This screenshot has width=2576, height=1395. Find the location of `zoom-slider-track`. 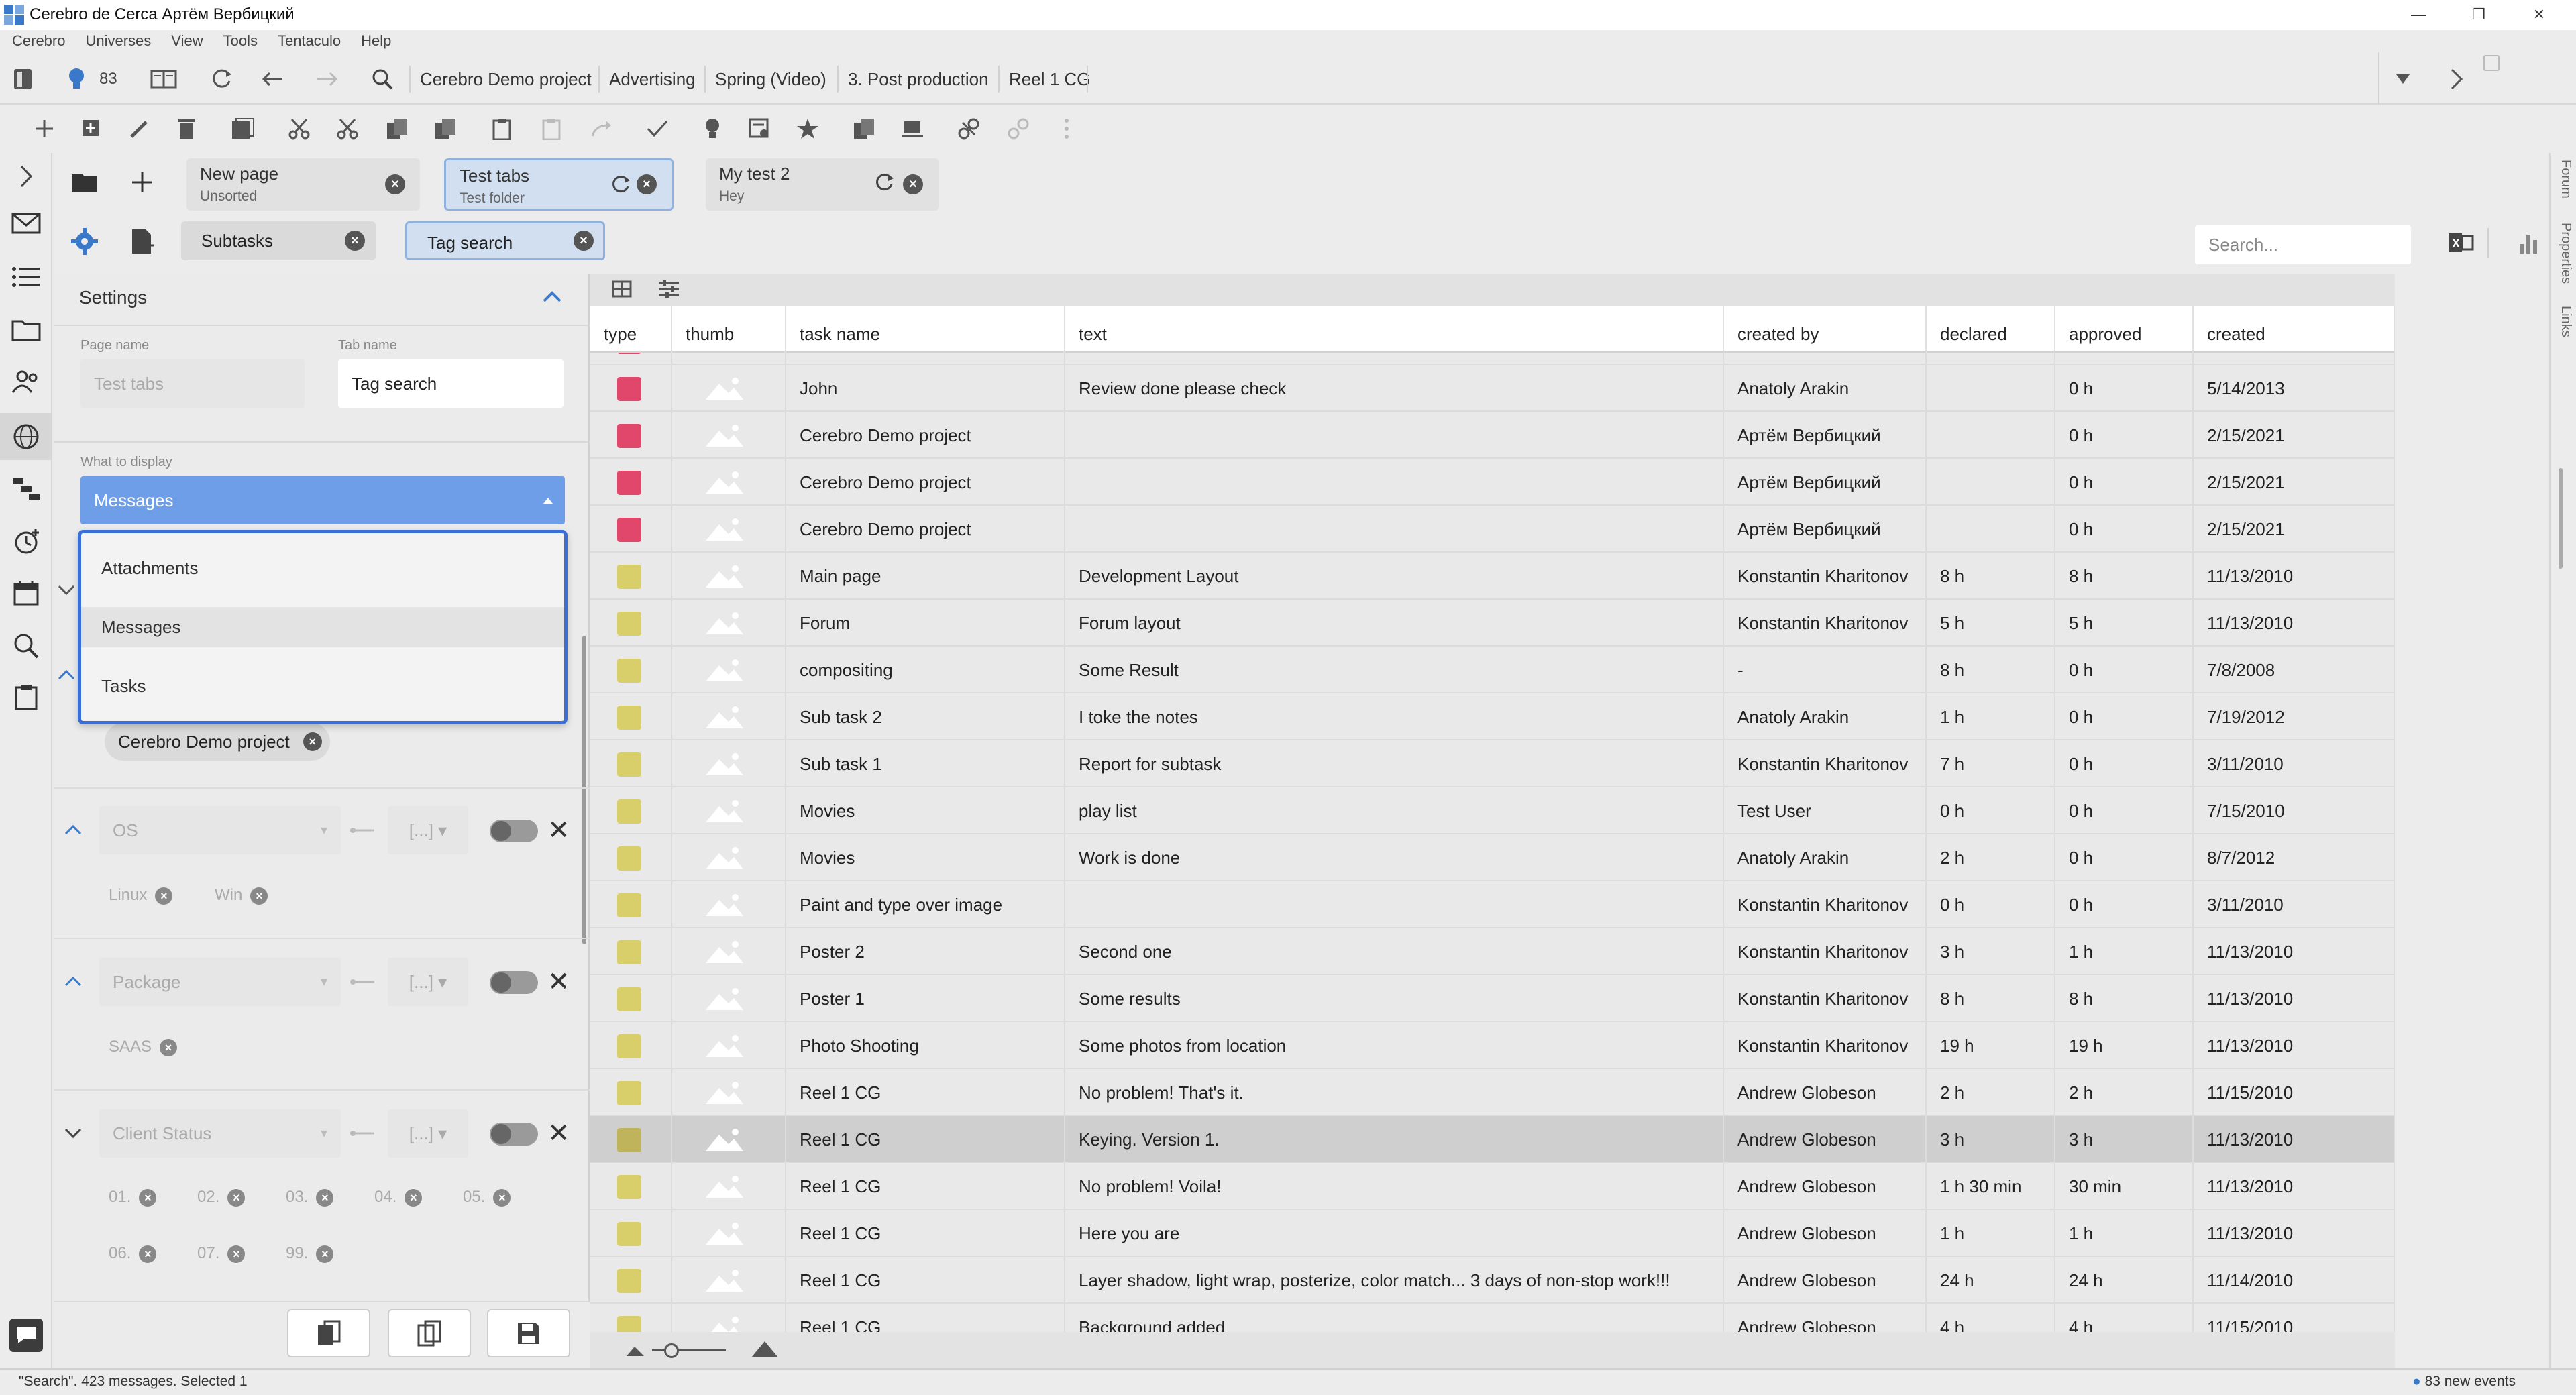

zoom-slider-track is located at coordinates (689, 1350).